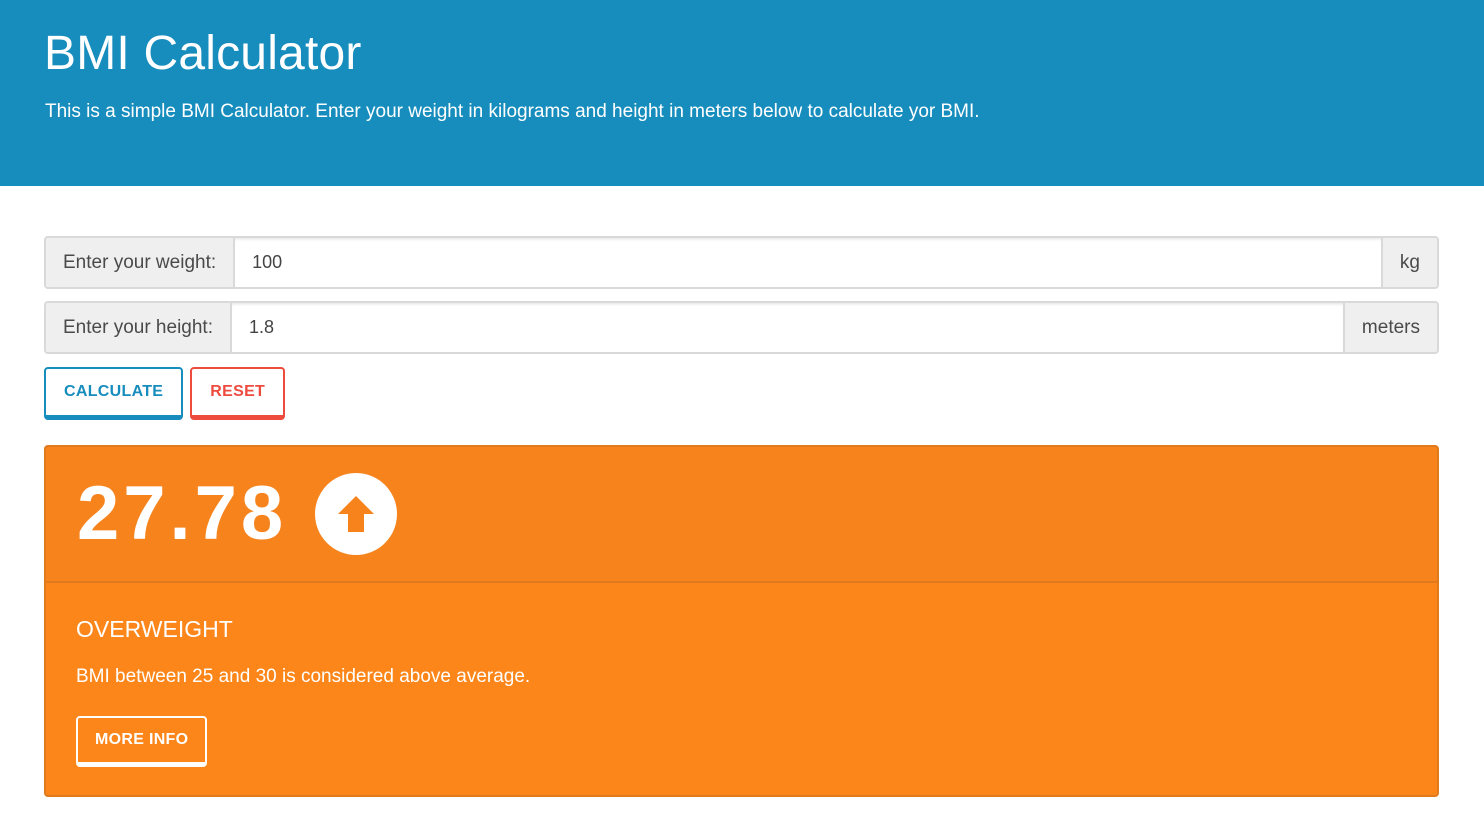 The image size is (1484, 835). What do you see at coordinates (787, 327) in the screenshot?
I see `height-input` at bounding box center [787, 327].